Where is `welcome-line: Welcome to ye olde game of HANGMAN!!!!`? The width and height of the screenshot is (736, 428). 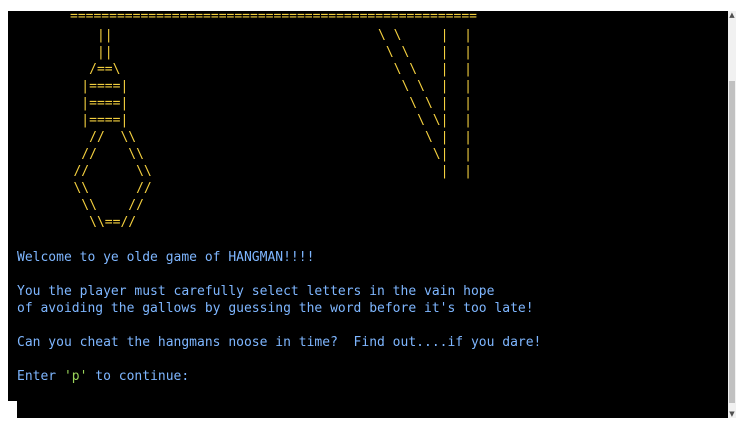
welcome-line: Welcome to ye olde game of HANGMAN!!!! is located at coordinates (166, 257).